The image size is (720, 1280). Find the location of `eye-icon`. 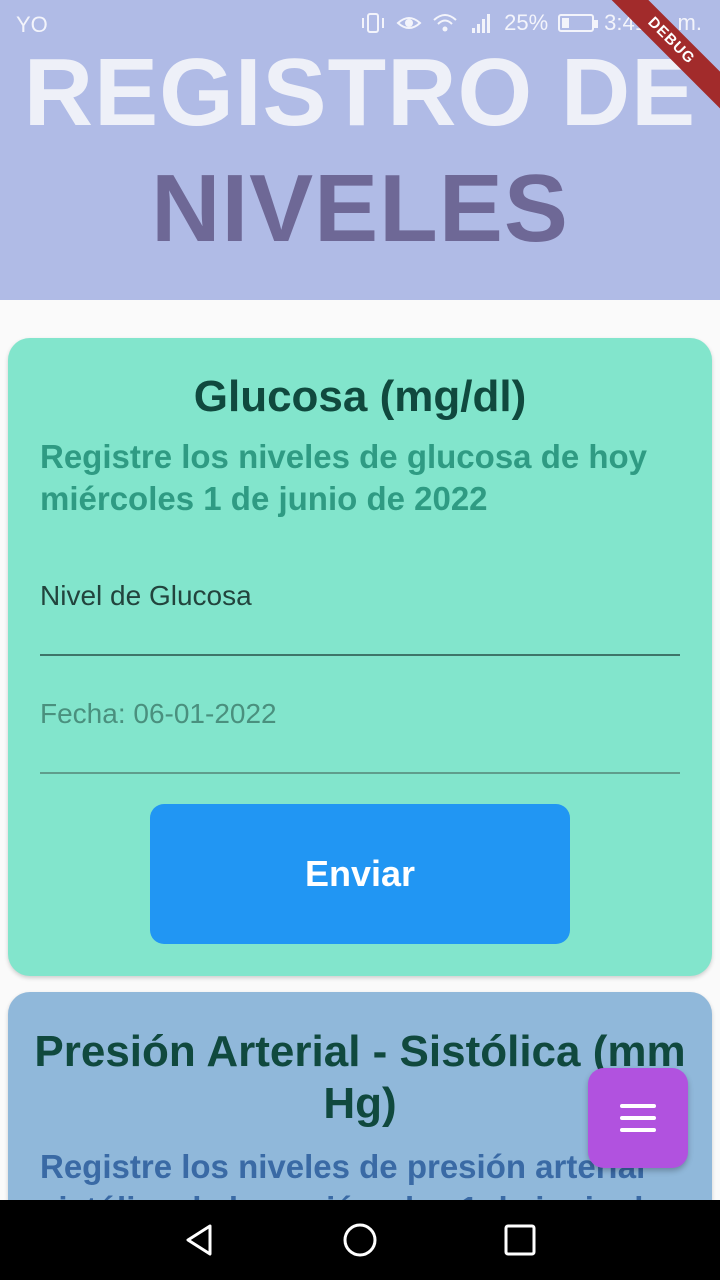

eye-icon is located at coordinates (409, 23).